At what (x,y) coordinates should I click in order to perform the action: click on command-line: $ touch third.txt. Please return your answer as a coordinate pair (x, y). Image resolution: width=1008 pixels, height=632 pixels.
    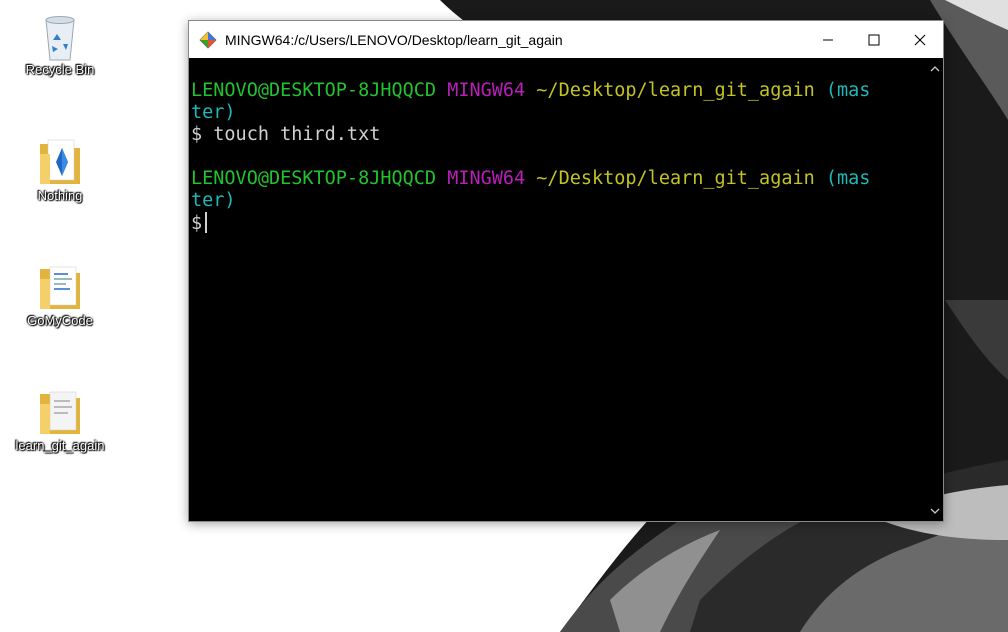
    Looking at the image, I should click on (285, 134).